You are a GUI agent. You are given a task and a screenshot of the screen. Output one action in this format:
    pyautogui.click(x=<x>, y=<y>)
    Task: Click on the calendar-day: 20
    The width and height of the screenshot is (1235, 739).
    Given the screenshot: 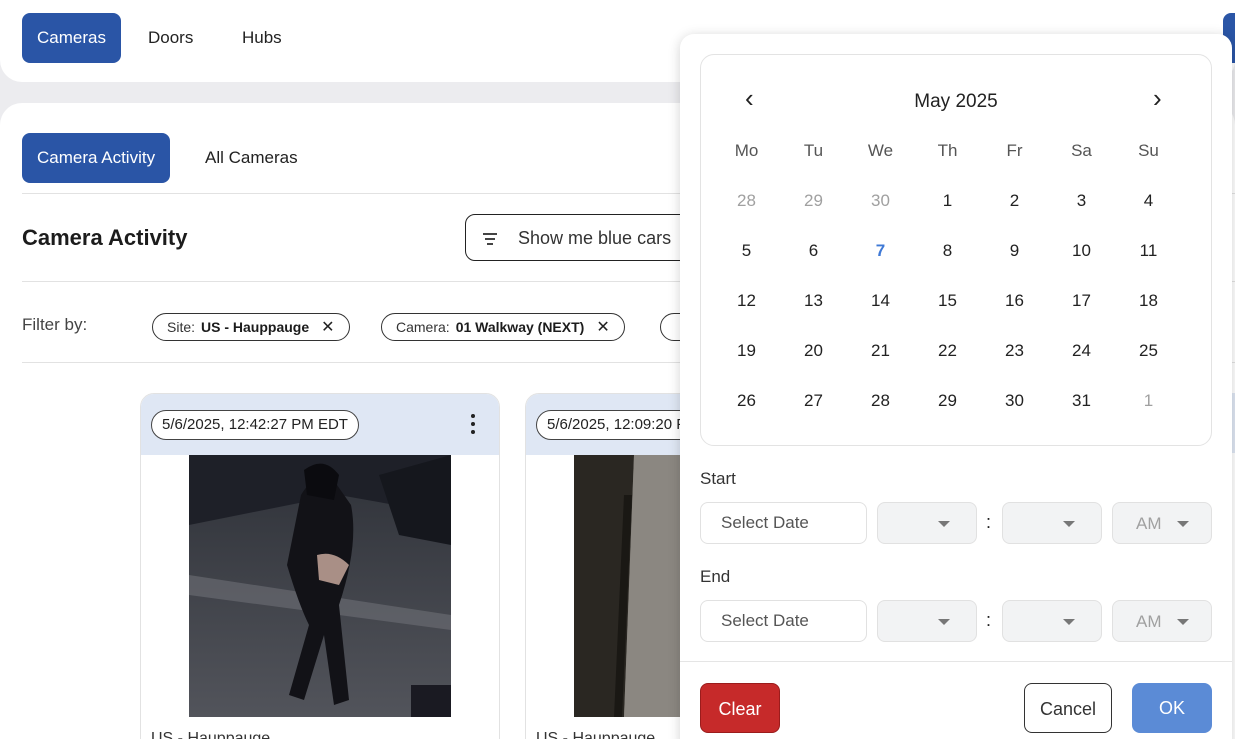 What is the action you would take?
    pyautogui.click(x=813, y=358)
    